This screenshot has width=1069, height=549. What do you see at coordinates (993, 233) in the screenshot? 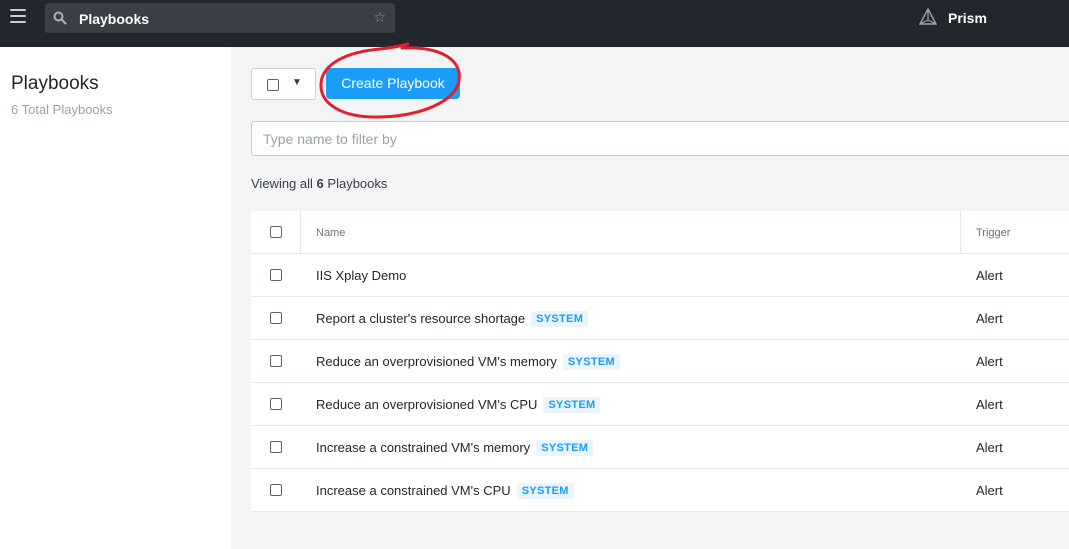
I see `column-header-trigger: Trigger` at bounding box center [993, 233].